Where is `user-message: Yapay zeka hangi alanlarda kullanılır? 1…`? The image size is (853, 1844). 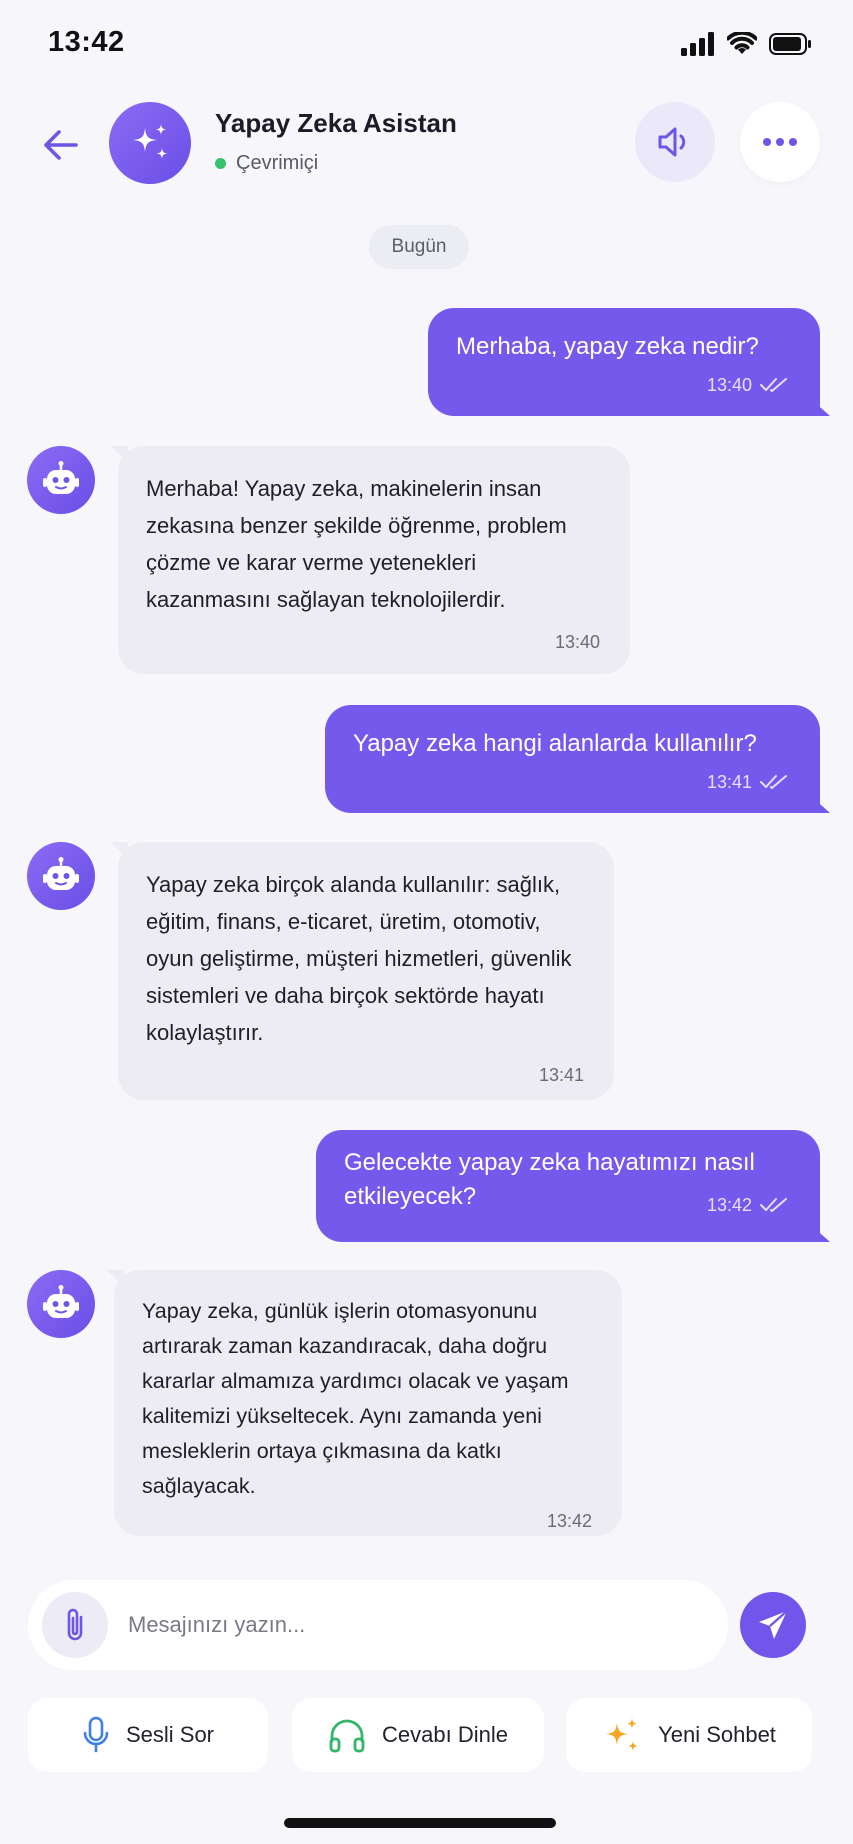 user-message: Yapay zeka hangi alanlarda kullanılır? 1… is located at coordinates (577, 759).